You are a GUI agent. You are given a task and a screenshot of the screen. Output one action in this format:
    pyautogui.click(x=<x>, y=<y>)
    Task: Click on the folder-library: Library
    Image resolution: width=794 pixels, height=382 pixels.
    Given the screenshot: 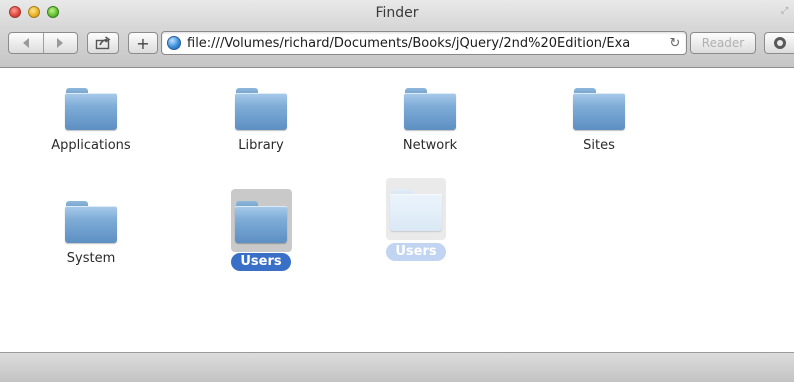 What is the action you would take?
    pyautogui.click(x=261, y=120)
    